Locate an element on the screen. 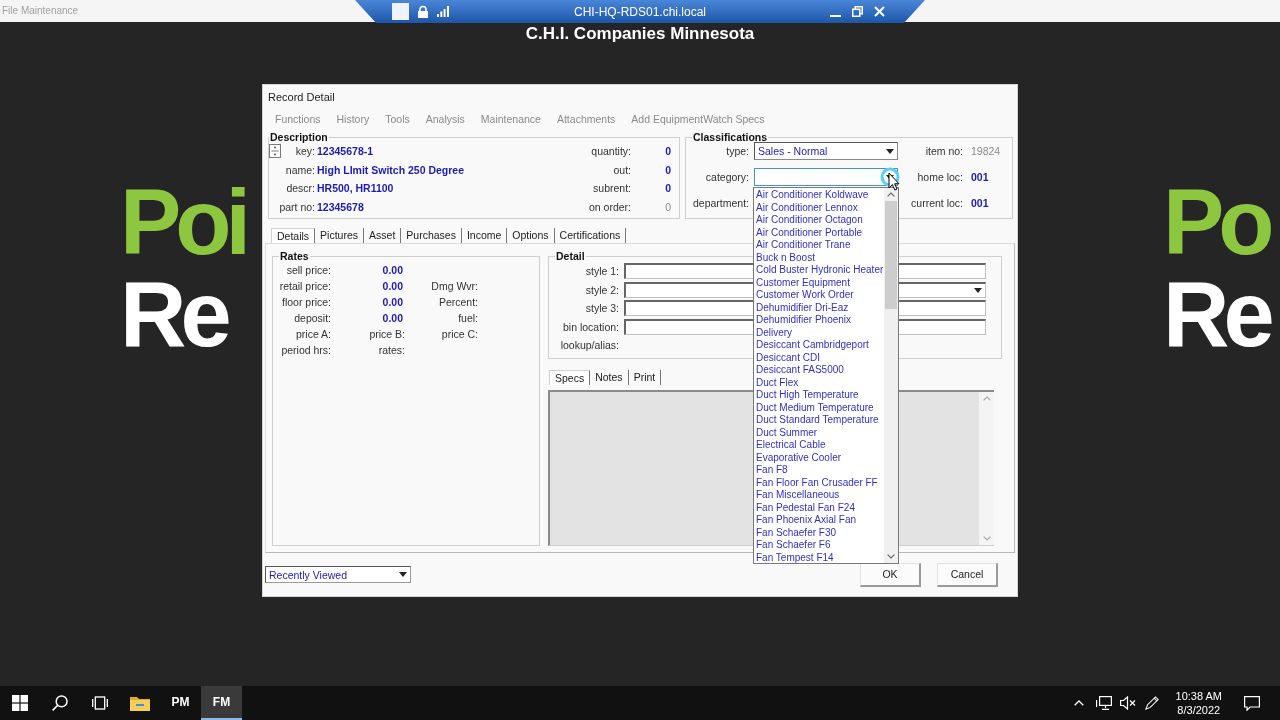 This screenshot has width=1280, height=720. field-label: out: is located at coordinates (622, 169).